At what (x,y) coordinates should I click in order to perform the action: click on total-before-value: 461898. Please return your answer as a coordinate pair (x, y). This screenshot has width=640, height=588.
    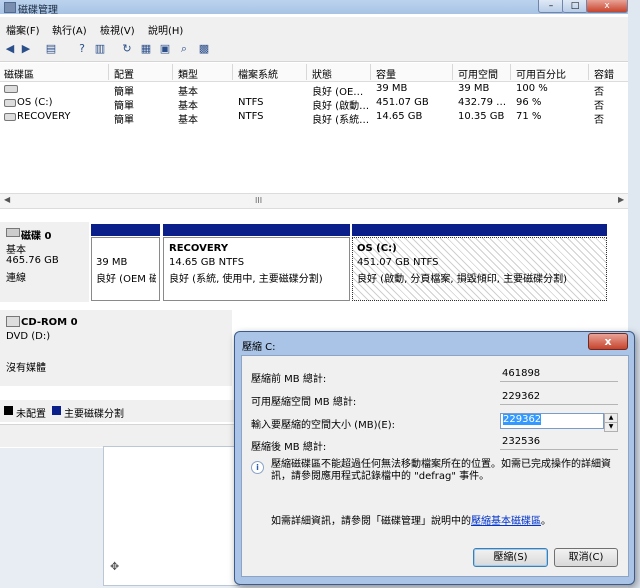
    Looking at the image, I should click on (559, 374).